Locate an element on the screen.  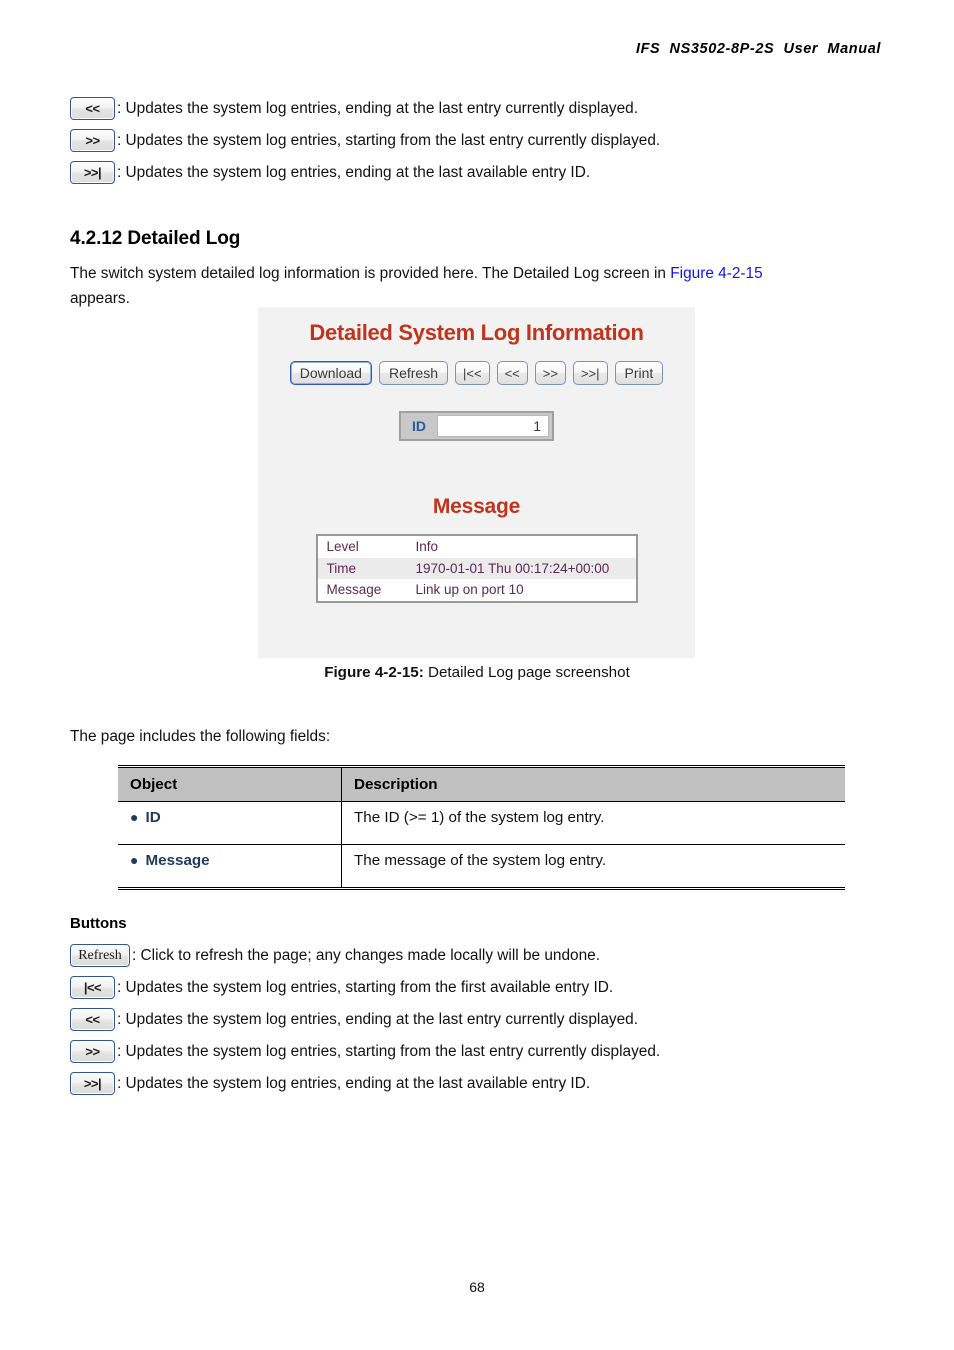
id-input: 1 is located at coordinates (493, 426).